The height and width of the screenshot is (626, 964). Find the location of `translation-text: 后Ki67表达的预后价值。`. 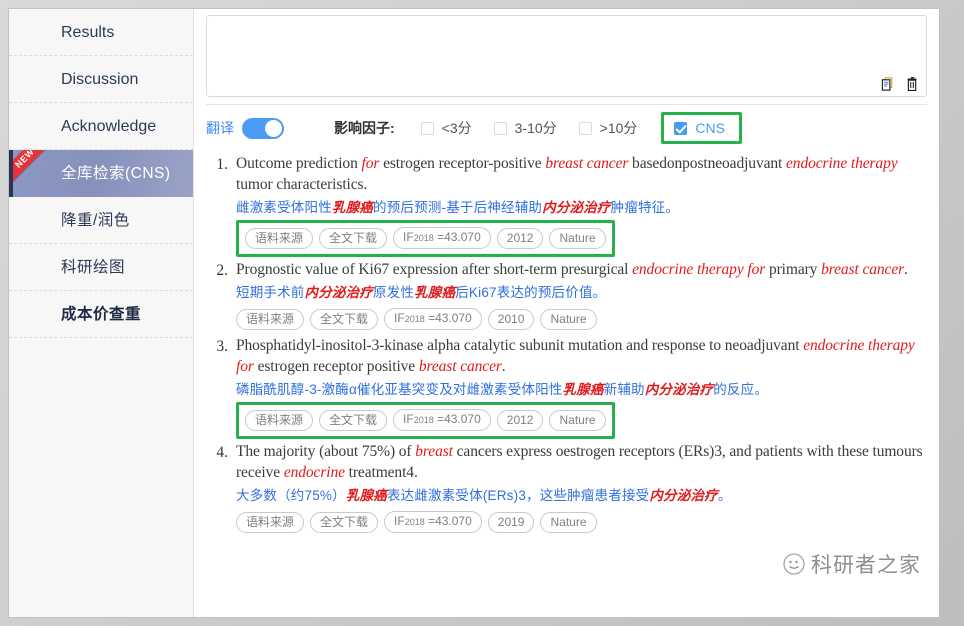

translation-text: 后Ki67表达的预后价值。 is located at coordinates (531, 292).